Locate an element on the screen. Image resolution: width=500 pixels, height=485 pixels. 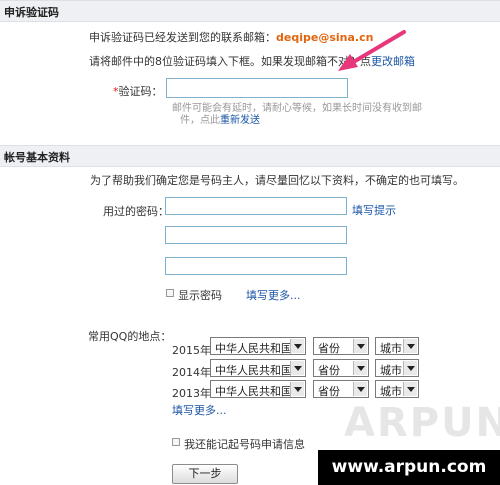
section-header-account: 帐号基本资料 is located at coordinates (250, 156).